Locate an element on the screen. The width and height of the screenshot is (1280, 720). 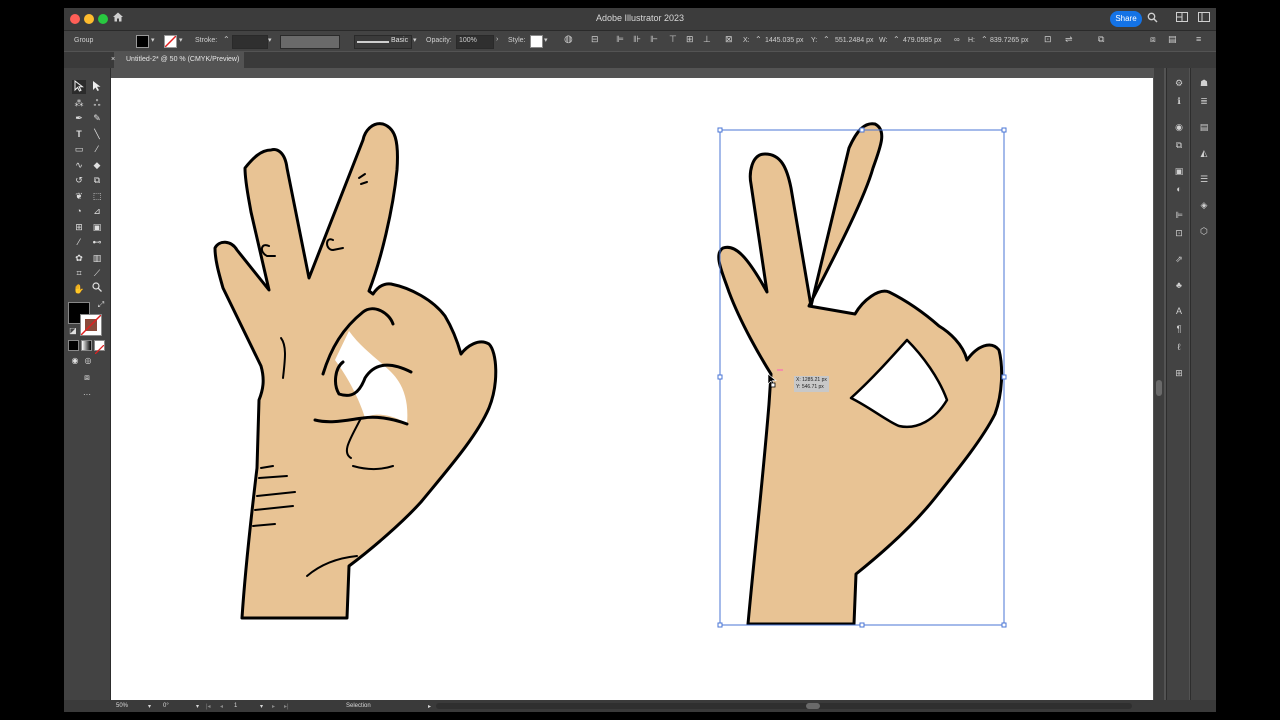
h-field: 839.7265 px is located at coordinates (1009, 40).